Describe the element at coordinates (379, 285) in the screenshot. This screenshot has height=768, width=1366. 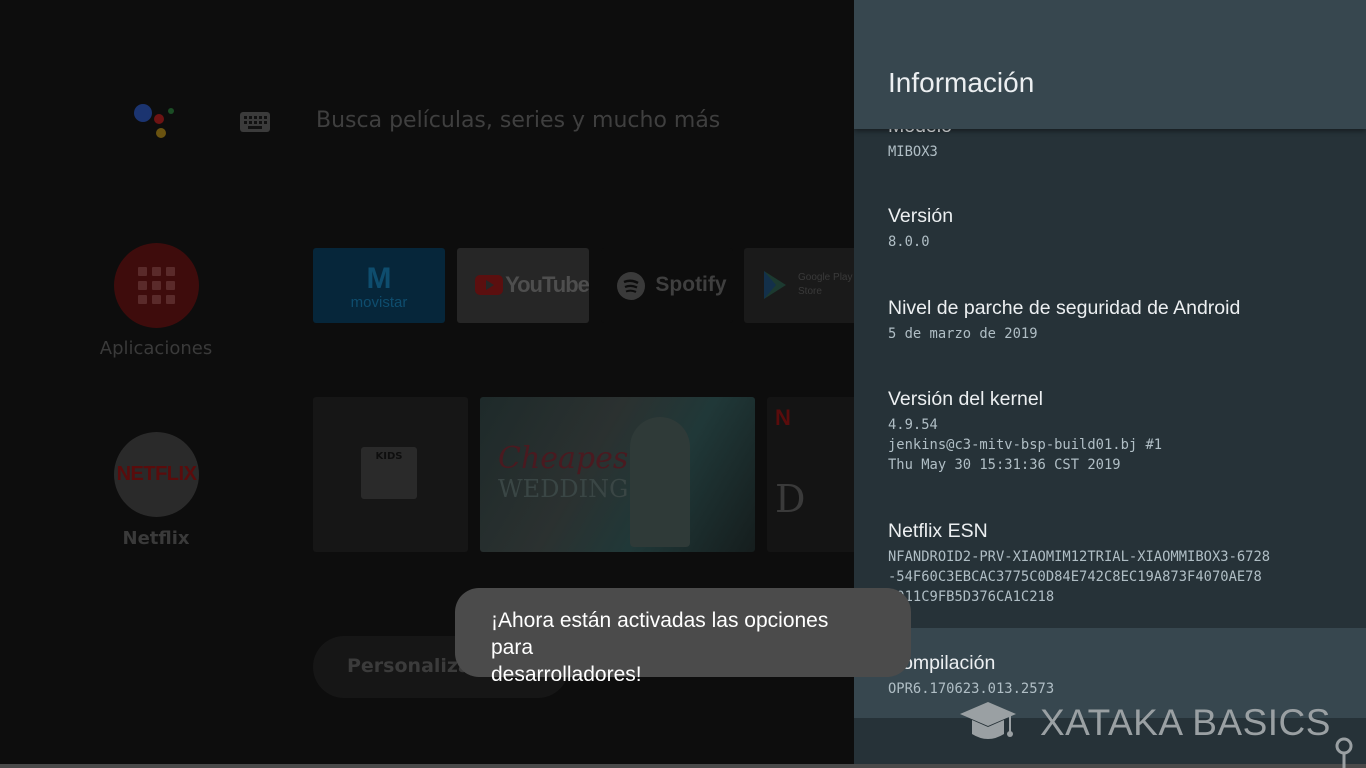
I see `movistar-tile: M movistar` at that location.